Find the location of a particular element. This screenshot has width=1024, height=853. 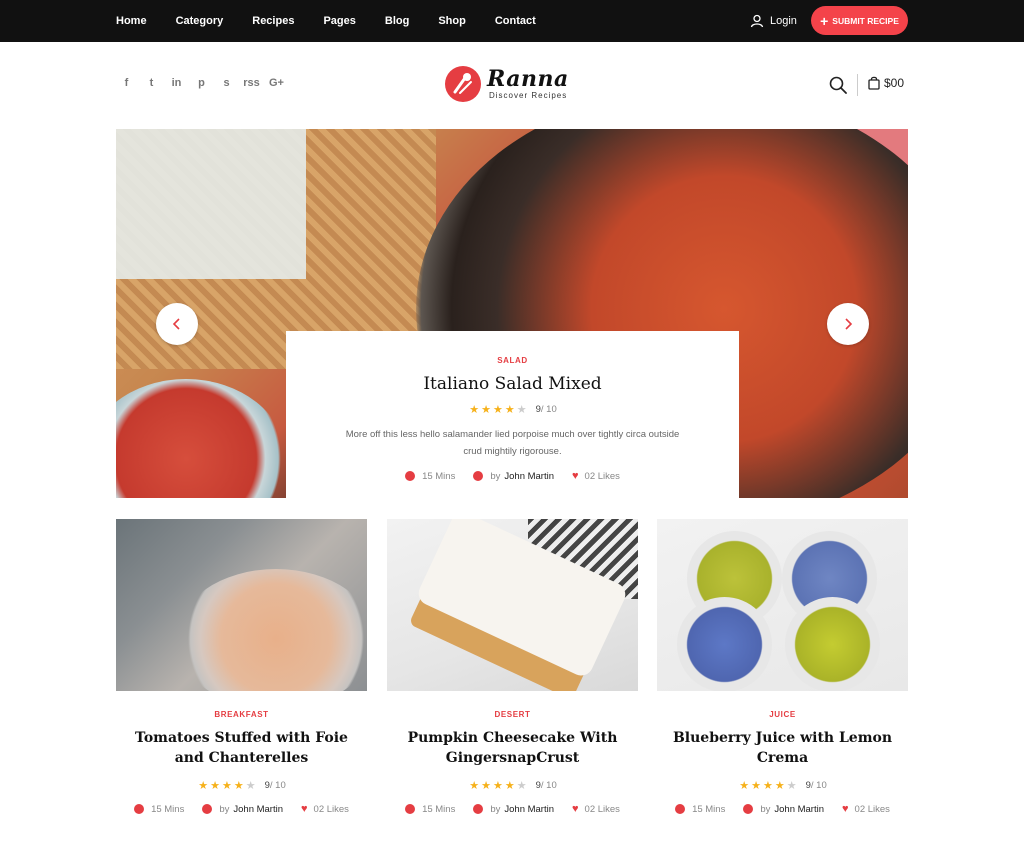

hero-photo-bowl is located at coordinates (201, 438).